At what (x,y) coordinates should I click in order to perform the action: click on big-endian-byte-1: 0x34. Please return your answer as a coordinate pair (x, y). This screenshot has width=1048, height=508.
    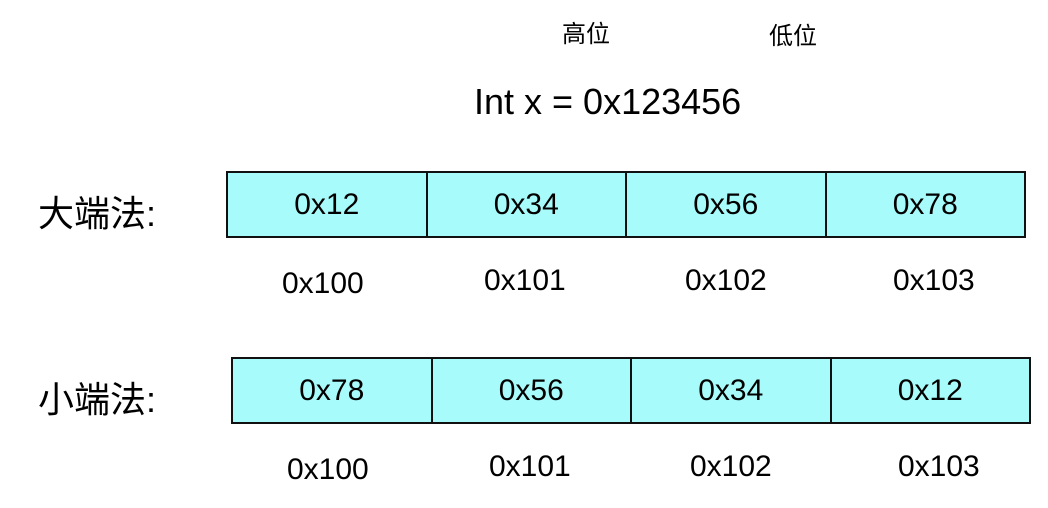
    Looking at the image, I should click on (527, 204).